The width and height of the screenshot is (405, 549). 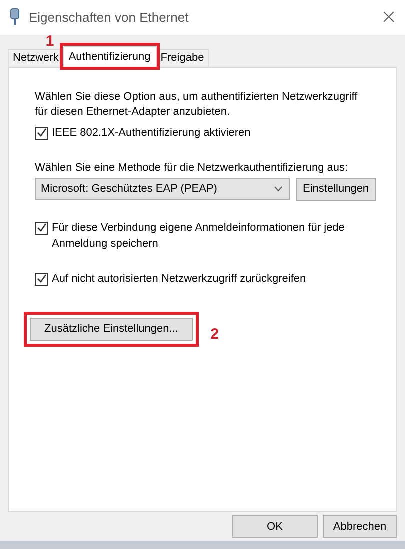 What do you see at coordinates (360, 526) in the screenshot?
I see `dialog-button: Abbrechen` at bounding box center [360, 526].